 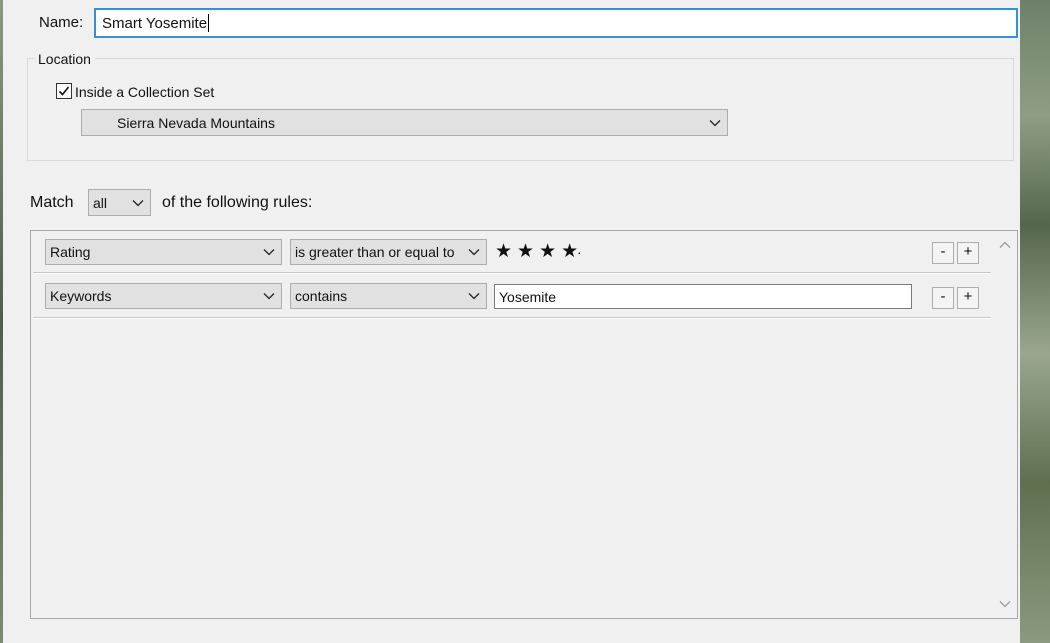 What do you see at coordinates (70, 252) in the screenshot?
I see `rule-field-value: Rating` at bounding box center [70, 252].